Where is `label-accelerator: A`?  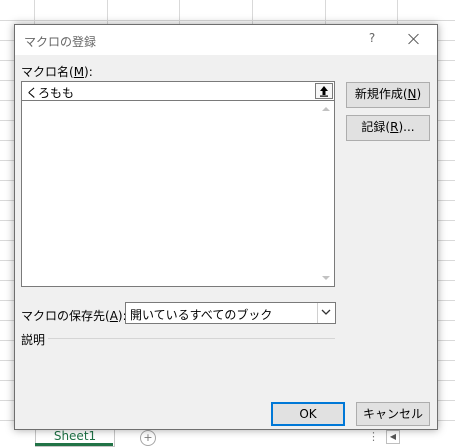
label-accelerator: A is located at coordinates (113, 316).